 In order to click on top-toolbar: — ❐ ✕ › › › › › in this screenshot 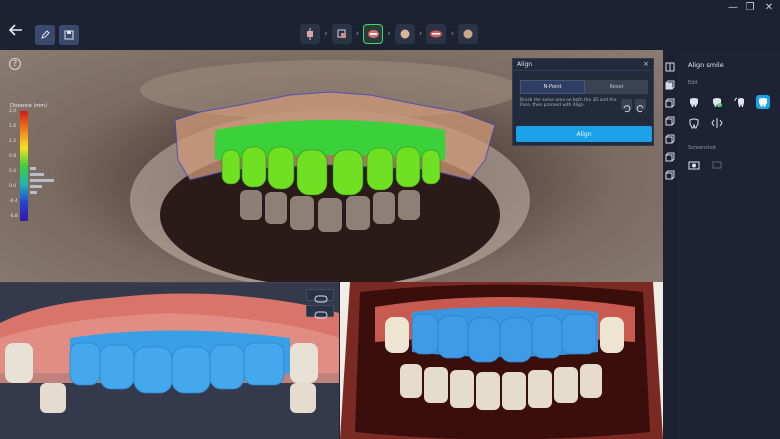, I will do `click(390, 25)`.